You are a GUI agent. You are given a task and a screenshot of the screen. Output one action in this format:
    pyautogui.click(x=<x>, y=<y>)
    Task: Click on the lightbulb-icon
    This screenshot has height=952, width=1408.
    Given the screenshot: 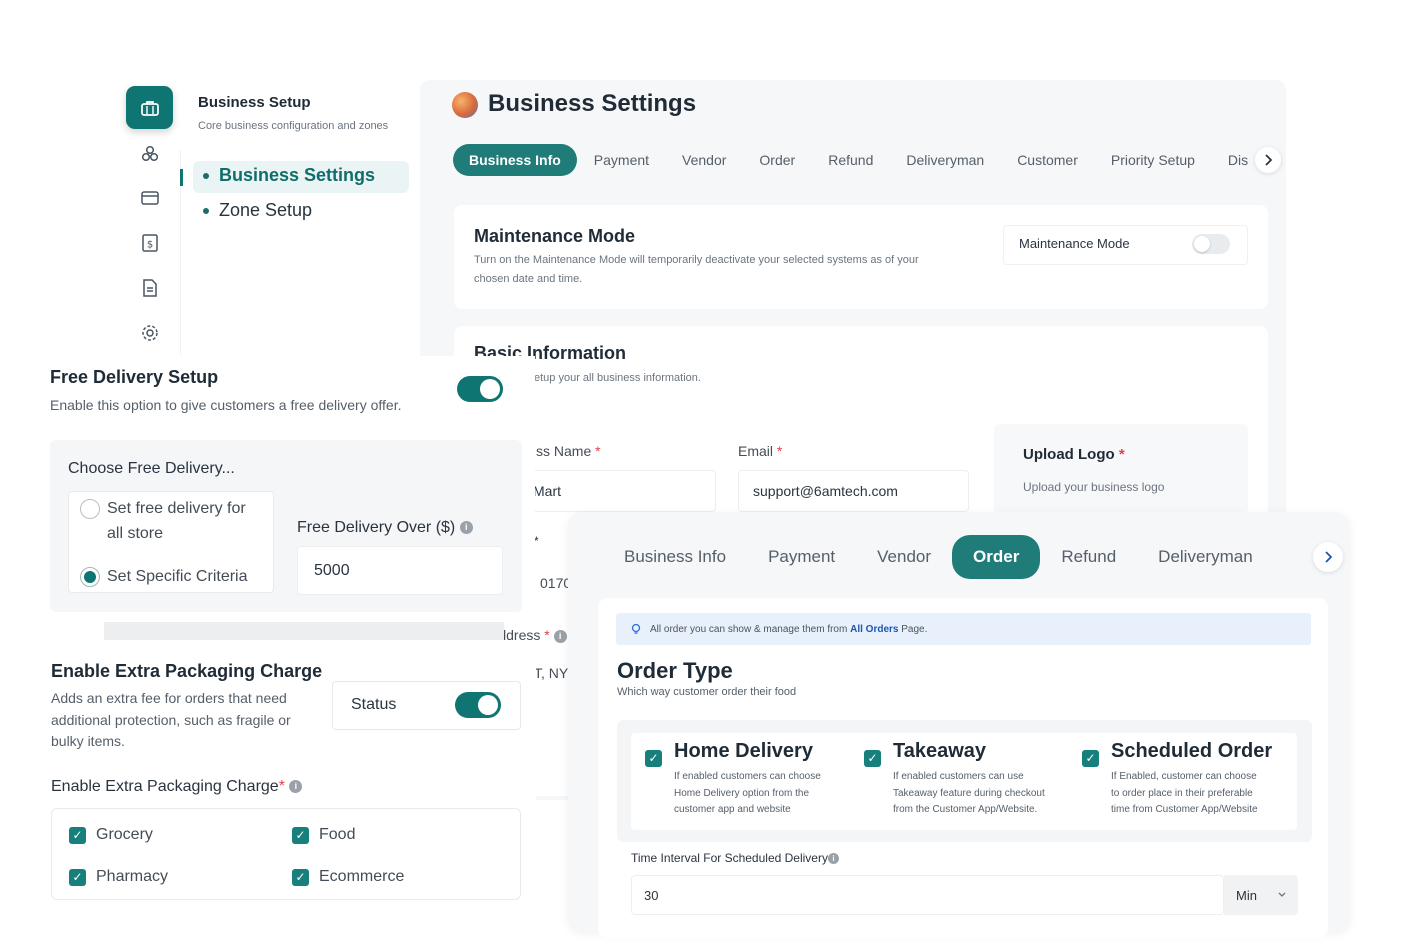 What is the action you would take?
    pyautogui.click(x=636, y=628)
    